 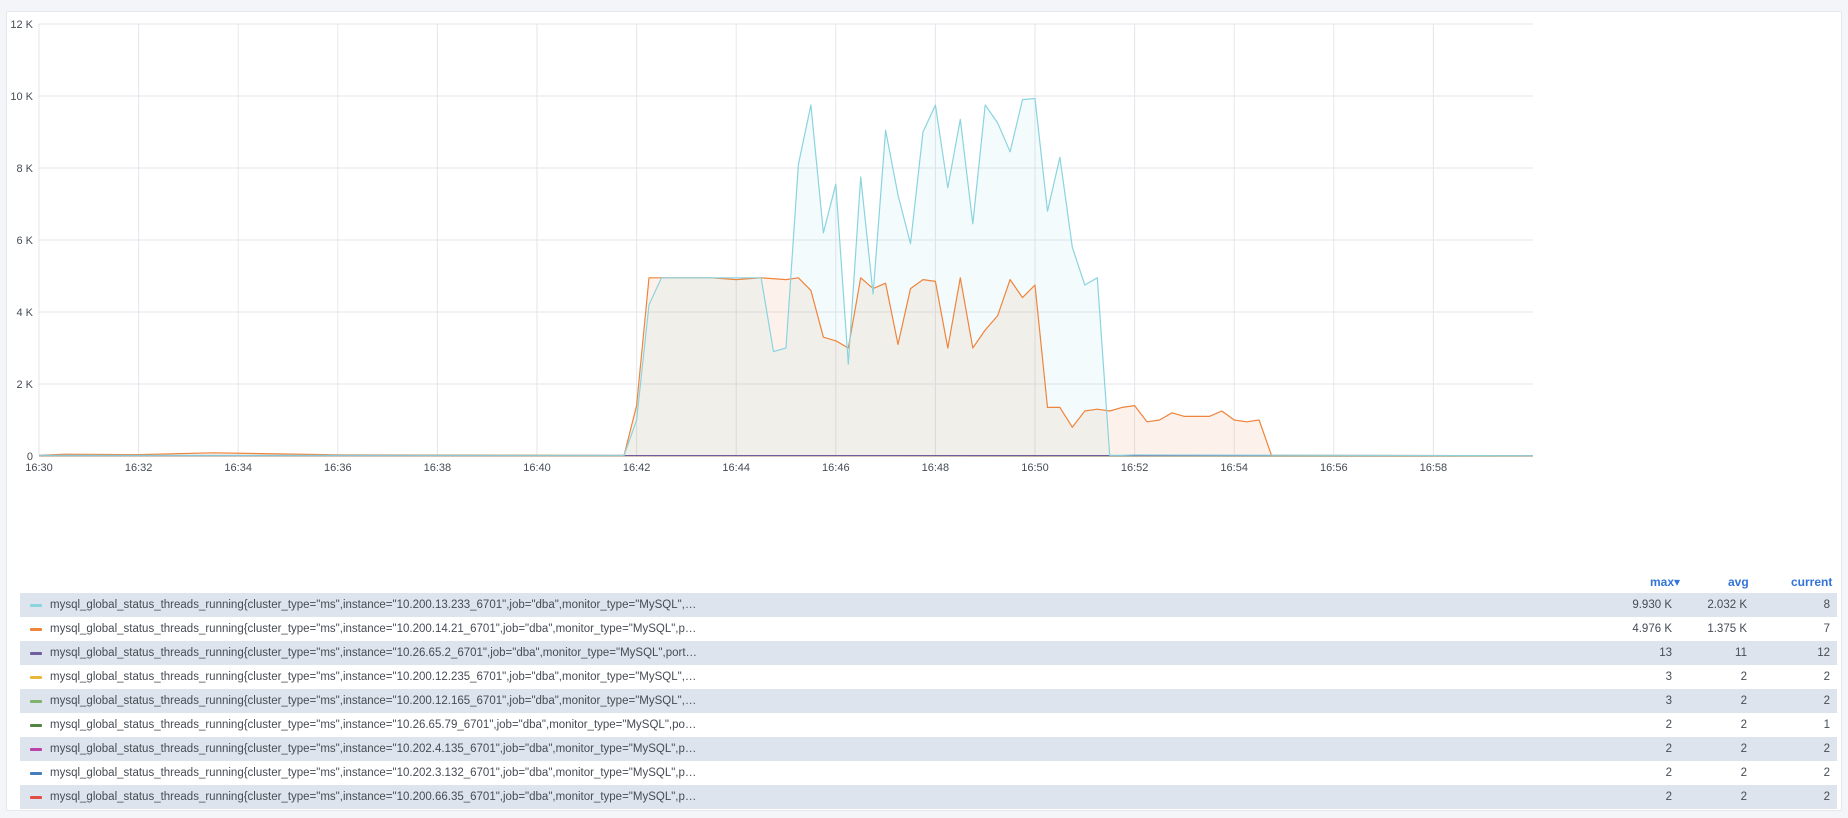 I want to click on x-tick-label: 16:34, so click(x=238, y=468).